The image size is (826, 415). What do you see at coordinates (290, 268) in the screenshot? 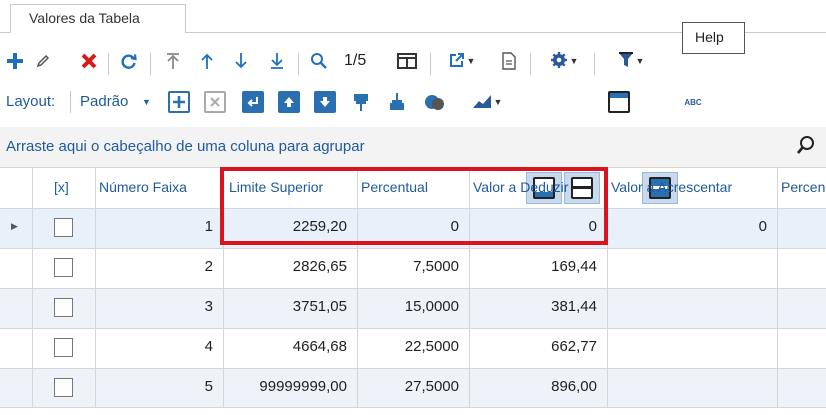
I see `cell-limite-superior: 2826,65` at bounding box center [290, 268].